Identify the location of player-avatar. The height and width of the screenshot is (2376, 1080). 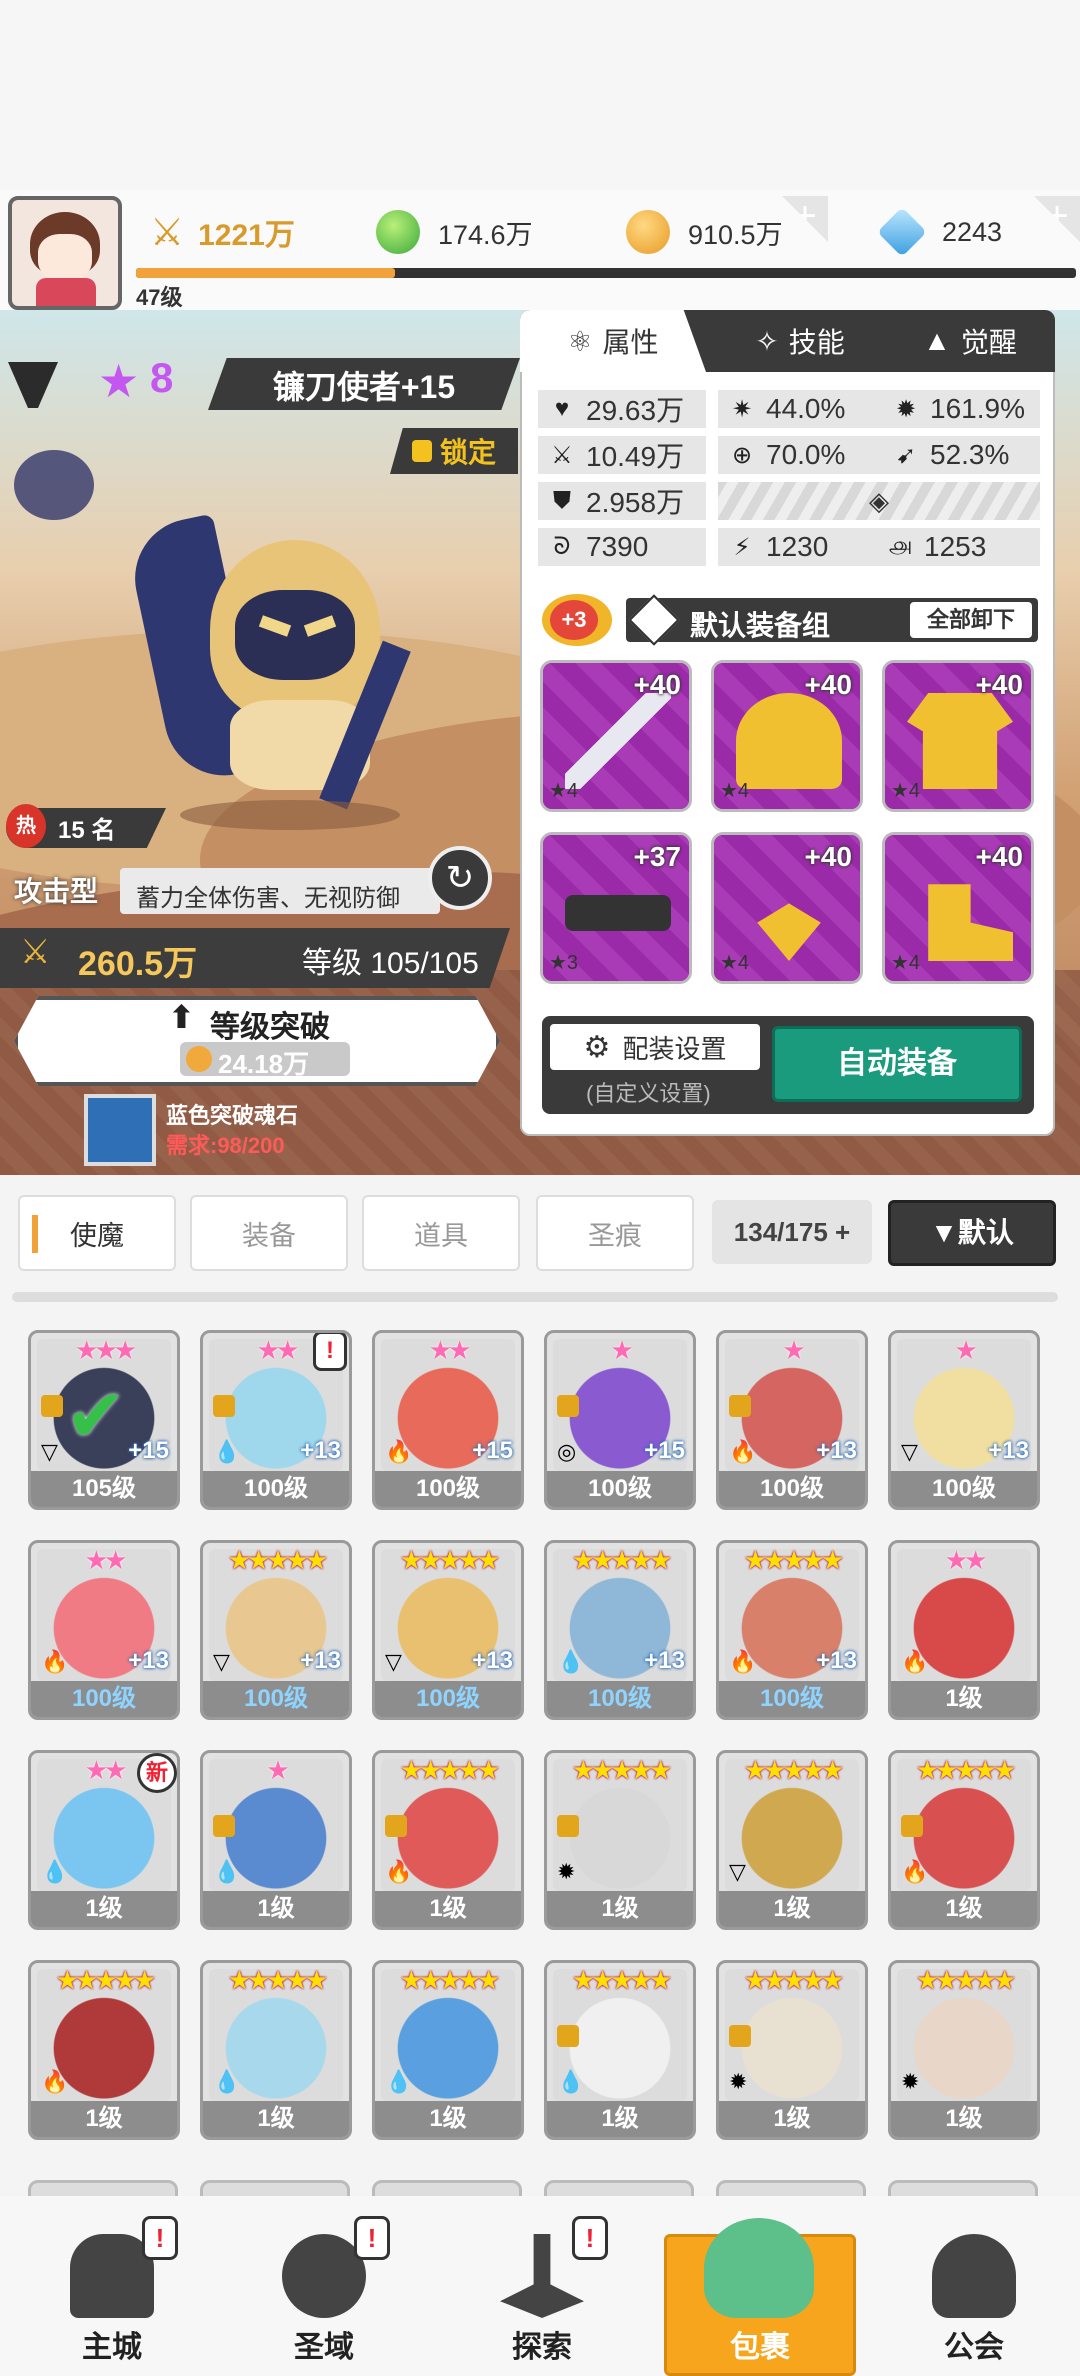
(65, 253).